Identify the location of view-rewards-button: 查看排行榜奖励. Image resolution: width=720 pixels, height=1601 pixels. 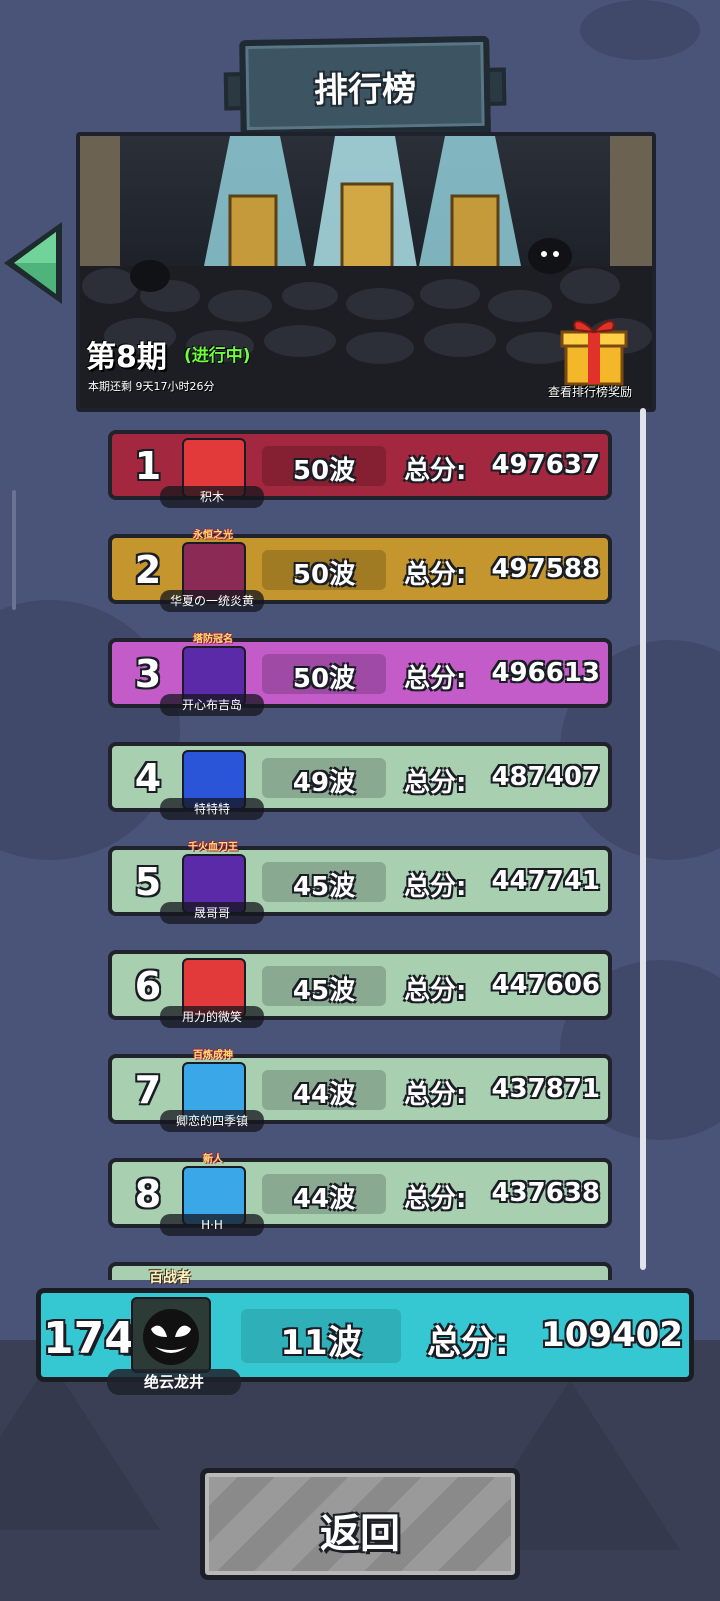
(590, 361).